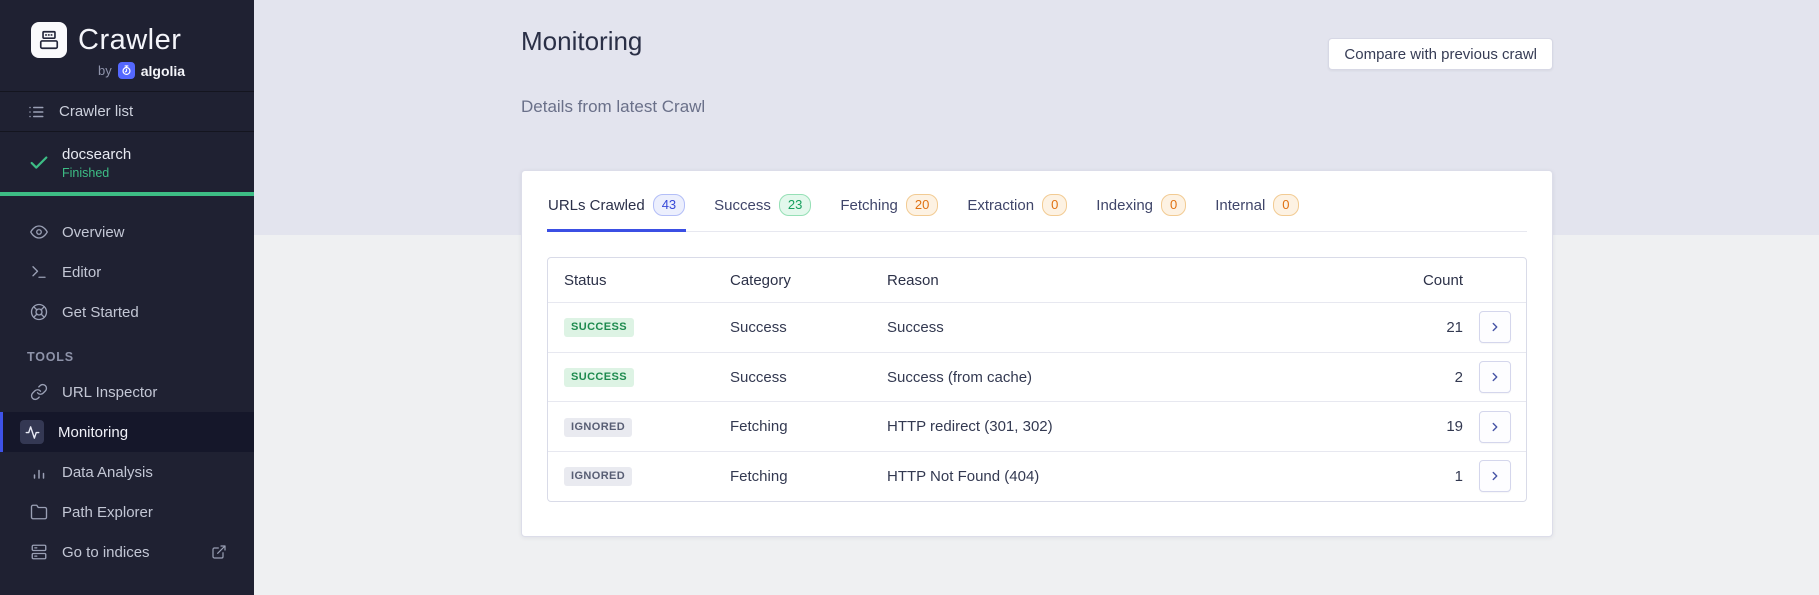  I want to click on tab-count-badge: 43, so click(669, 205).